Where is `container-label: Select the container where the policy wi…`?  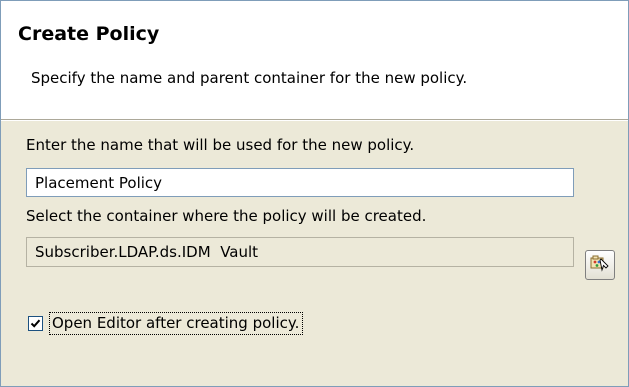
container-label: Select the container where the policy wi… is located at coordinates (226, 216).